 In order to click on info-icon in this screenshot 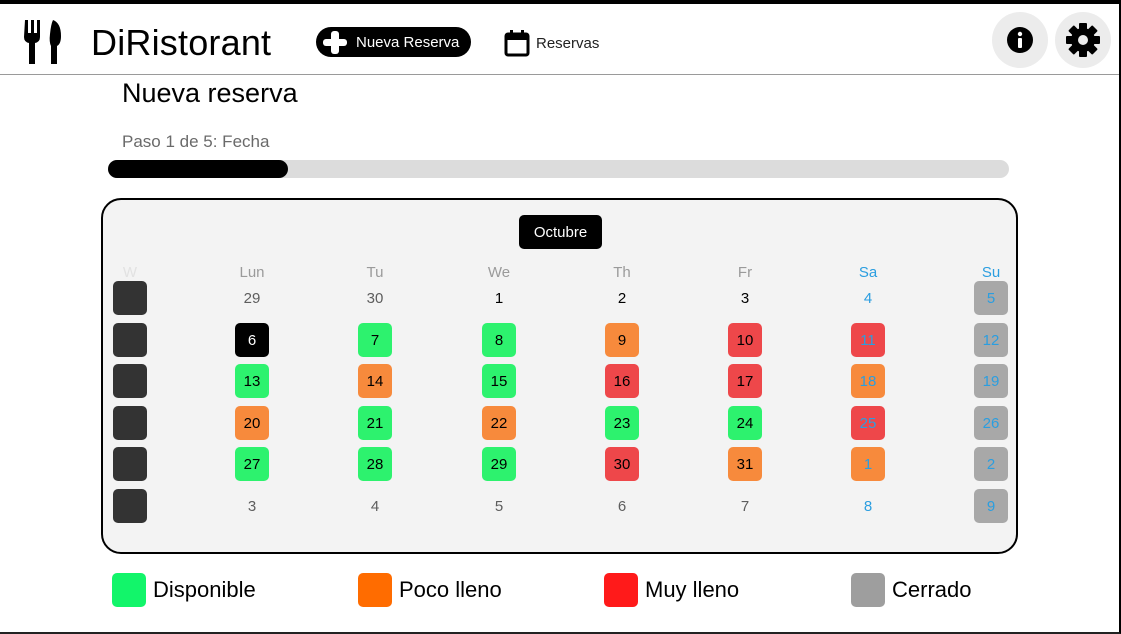, I will do `click(1020, 40)`.